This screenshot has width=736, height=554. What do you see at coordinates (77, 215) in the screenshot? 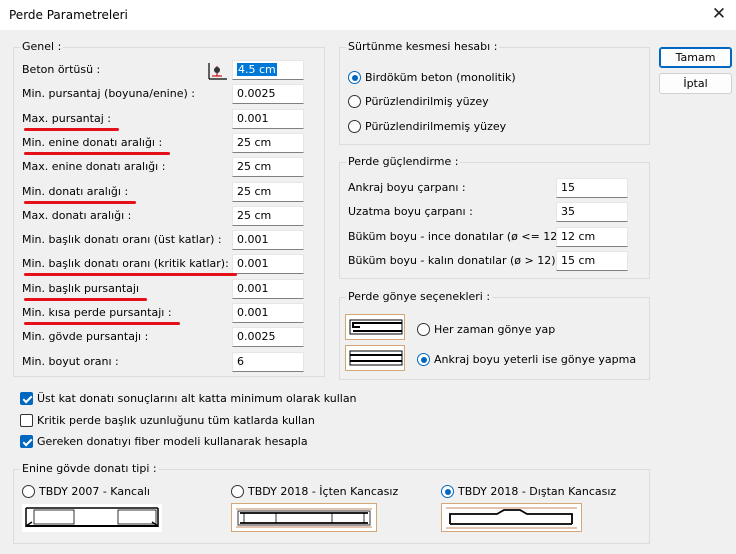
I see `genel-row-label: Max. donatı aralığı :` at bounding box center [77, 215].